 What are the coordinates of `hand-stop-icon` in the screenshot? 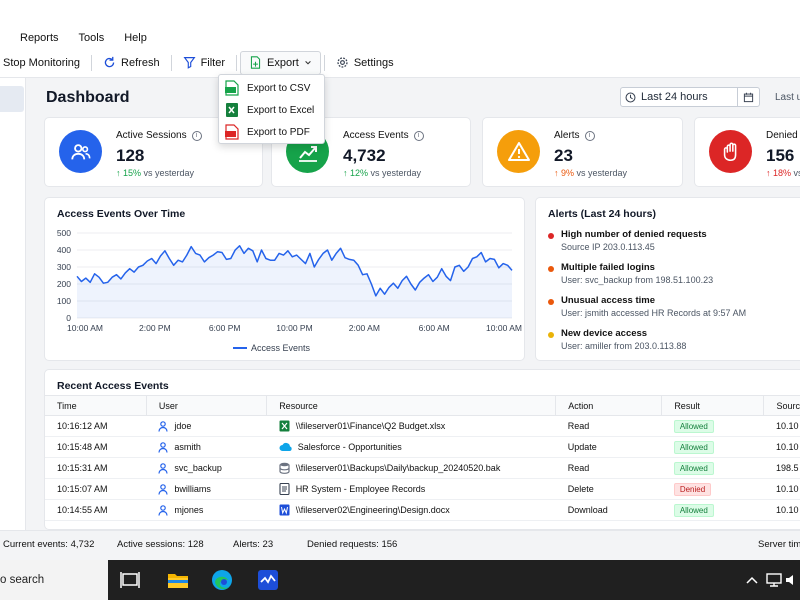 It's located at (730, 151).